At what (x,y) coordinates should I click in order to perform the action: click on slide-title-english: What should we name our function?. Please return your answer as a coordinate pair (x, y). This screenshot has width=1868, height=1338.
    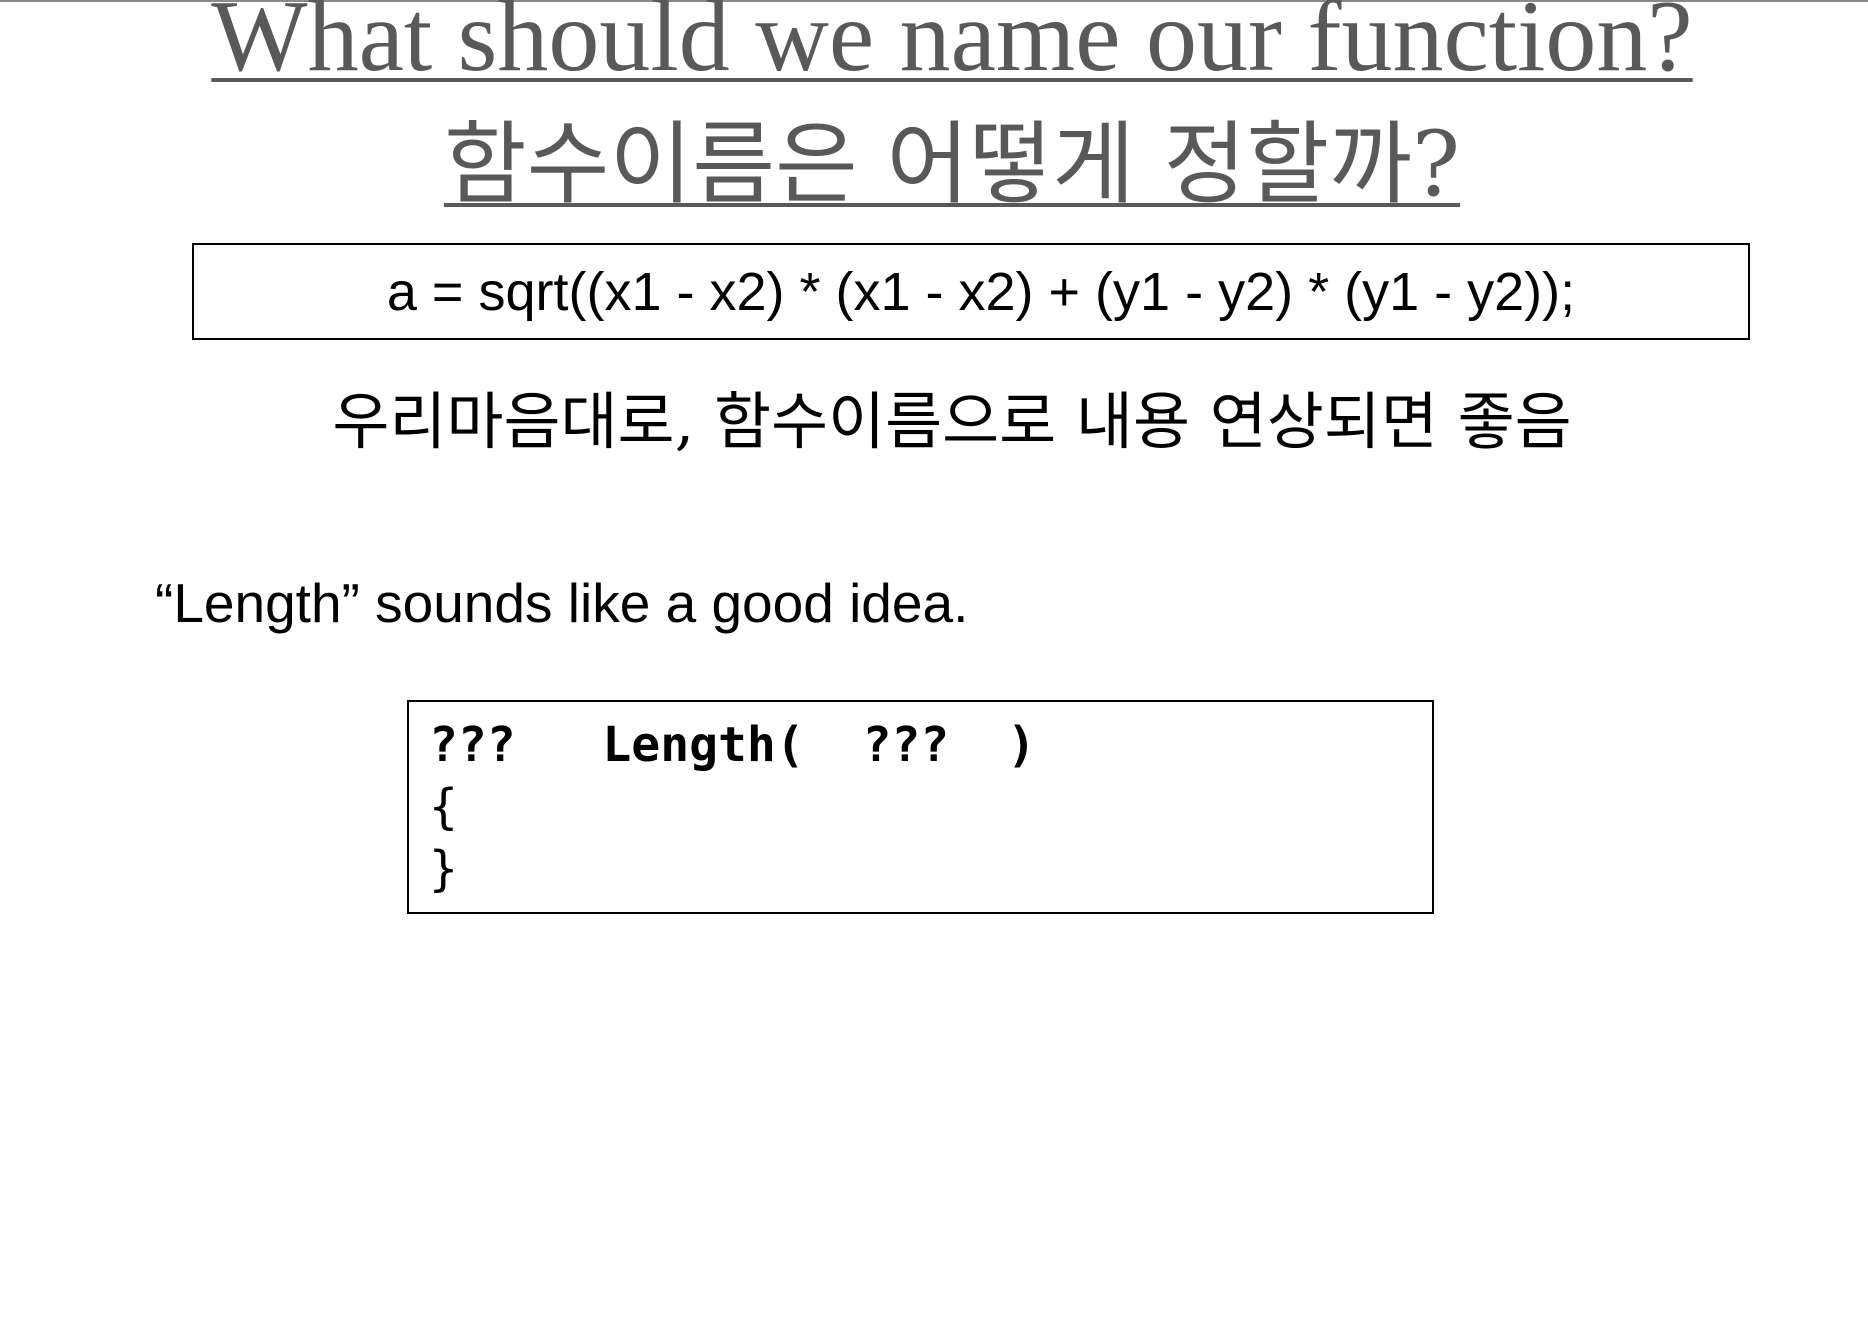
    Looking at the image, I should click on (934, 46).